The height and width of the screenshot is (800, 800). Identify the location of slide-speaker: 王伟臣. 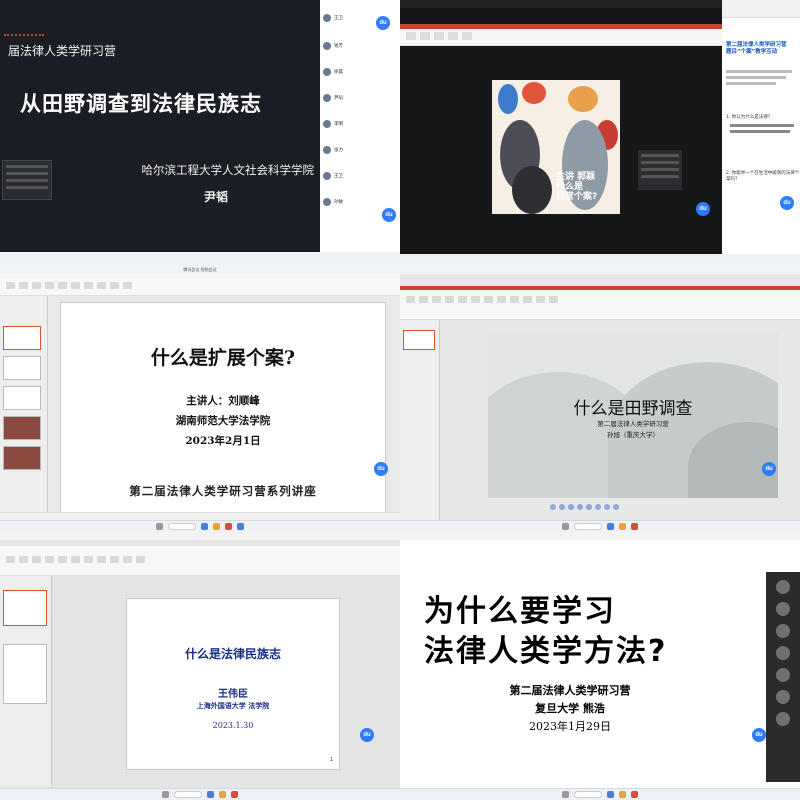
(233, 694).